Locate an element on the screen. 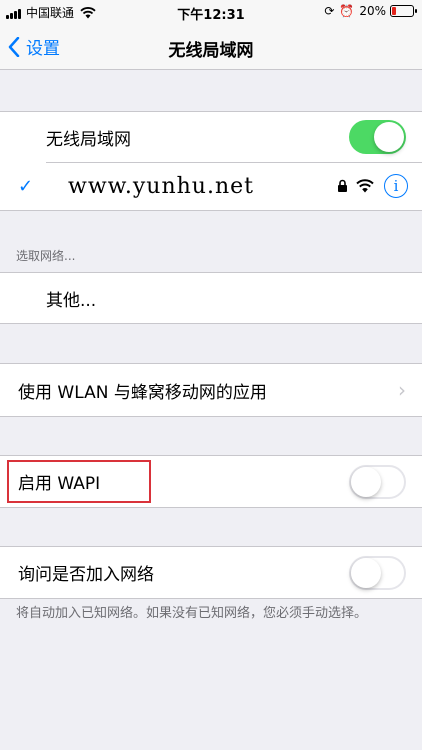 This screenshot has height=750, width=422. network-status-icons: i is located at coordinates (372, 186).